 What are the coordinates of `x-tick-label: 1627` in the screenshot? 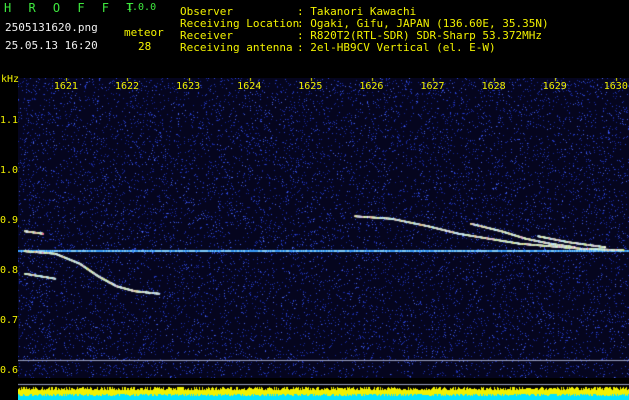 It's located at (432, 86).